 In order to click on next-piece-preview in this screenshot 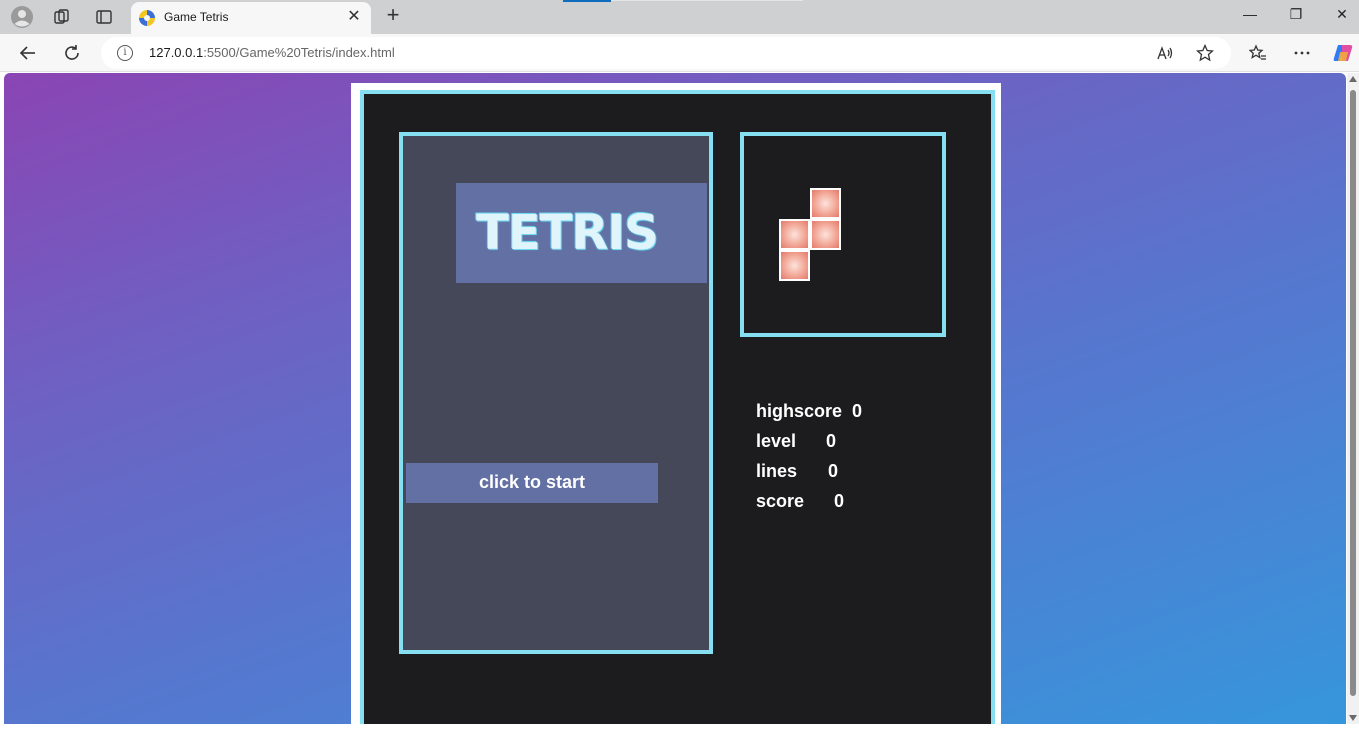, I will do `click(843, 234)`.